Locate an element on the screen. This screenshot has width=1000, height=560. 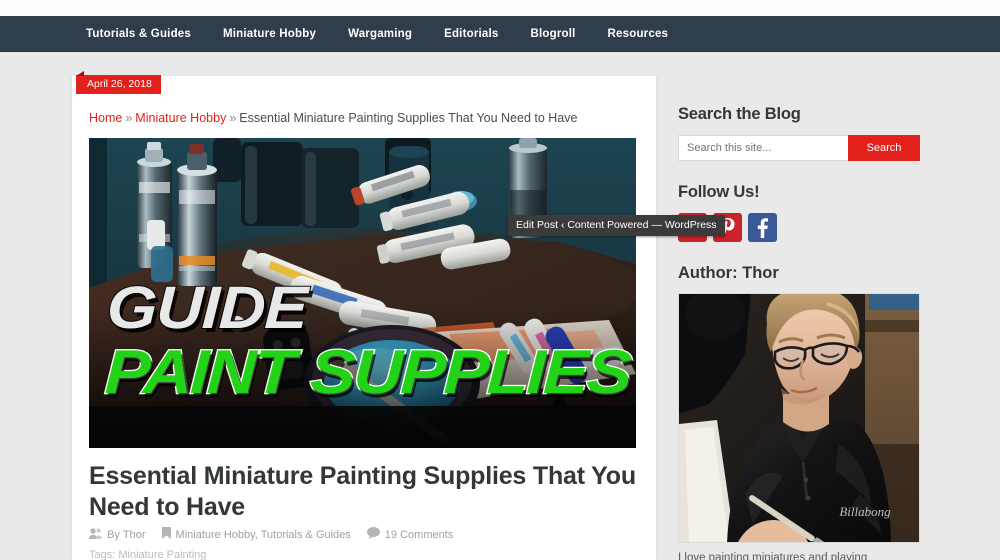
post-meta-comments-link: 19 Comments is located at coordinates (419, 535).